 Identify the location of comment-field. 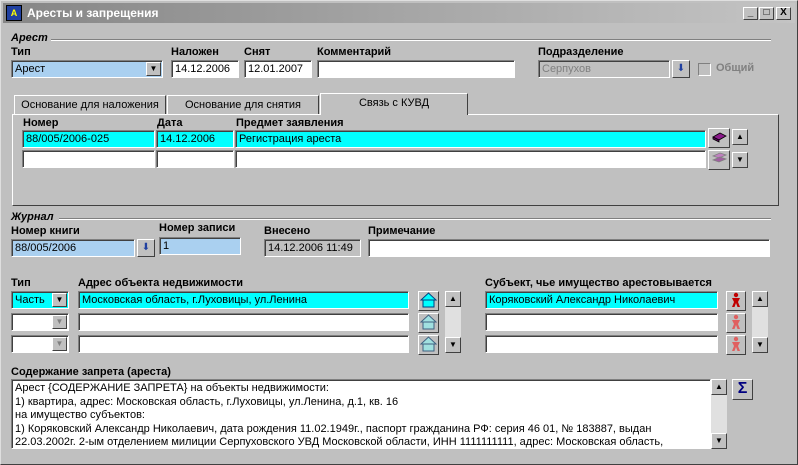
(416, 69).